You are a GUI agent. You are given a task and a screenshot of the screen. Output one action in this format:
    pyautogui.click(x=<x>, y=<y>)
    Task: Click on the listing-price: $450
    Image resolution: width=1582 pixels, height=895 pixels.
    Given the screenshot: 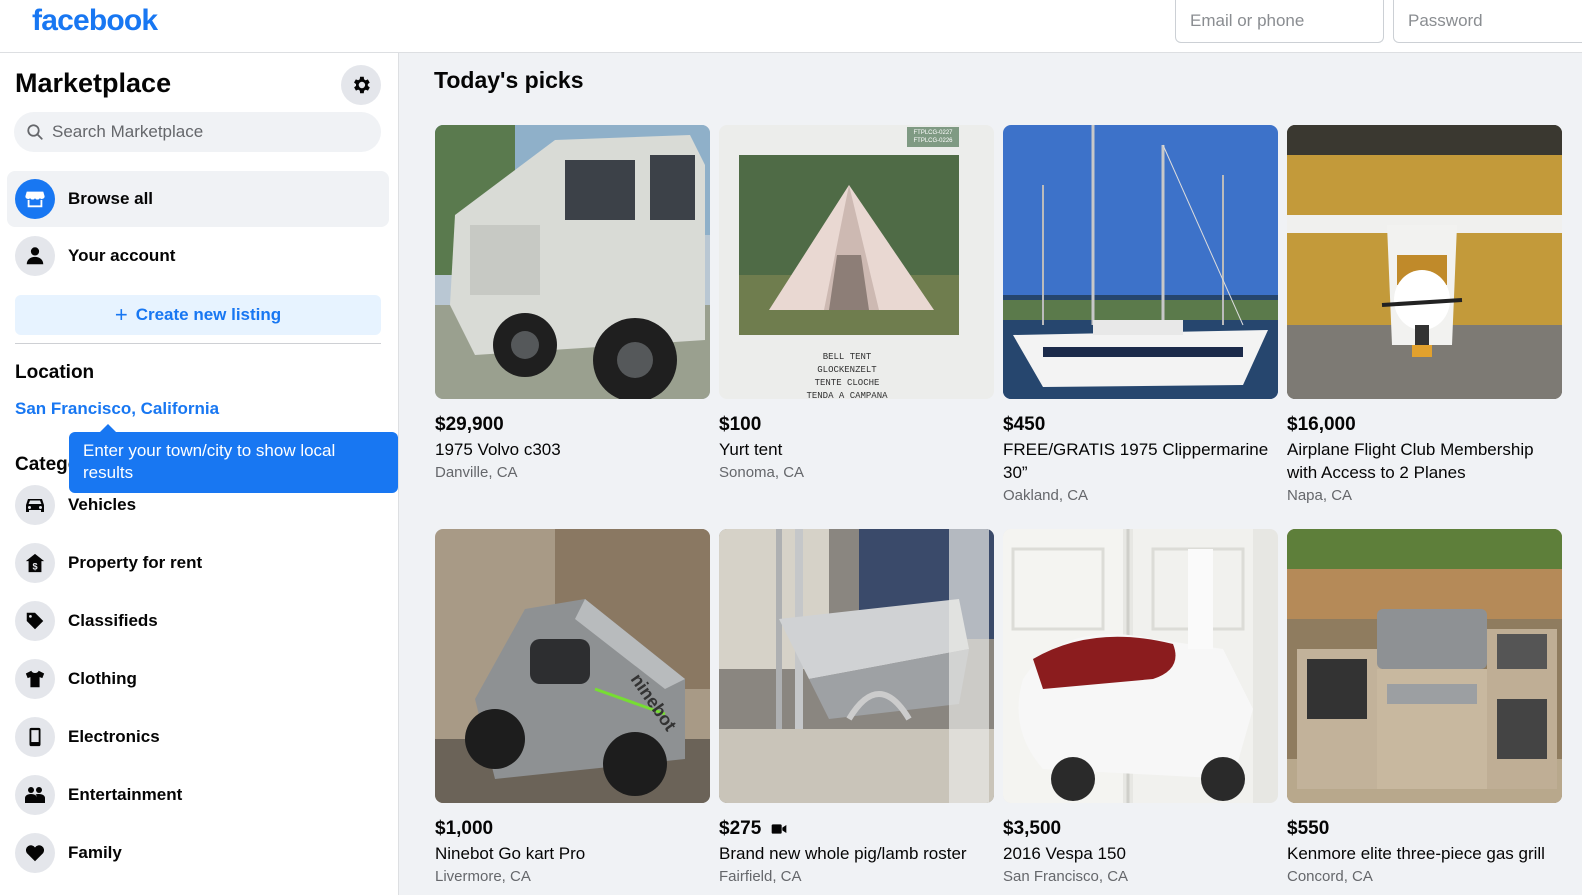 What is the action you would take?
    pyautogui.click(x=1024, y=424)
    